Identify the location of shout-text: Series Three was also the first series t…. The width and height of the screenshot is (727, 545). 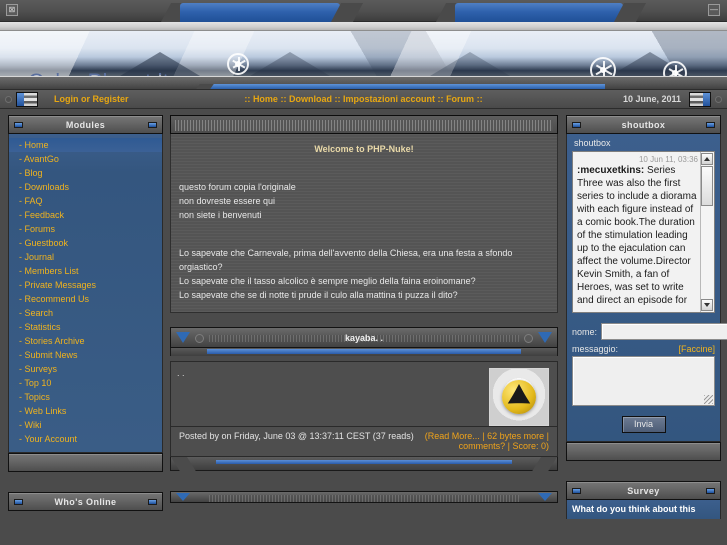
(637, 235).